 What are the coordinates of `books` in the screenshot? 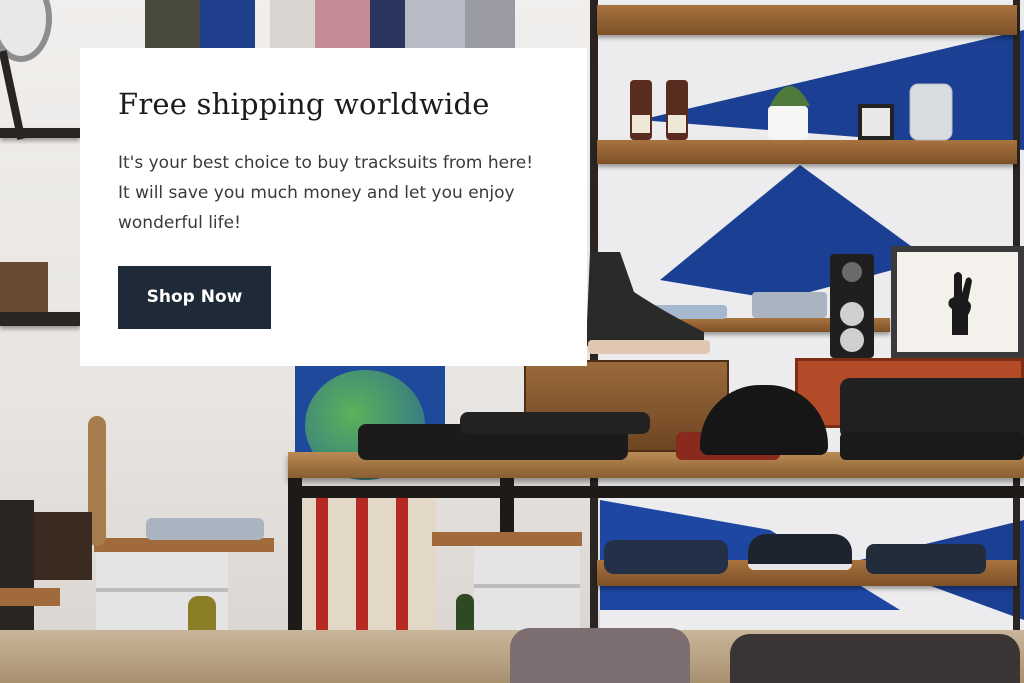 It's located at (63, 546).